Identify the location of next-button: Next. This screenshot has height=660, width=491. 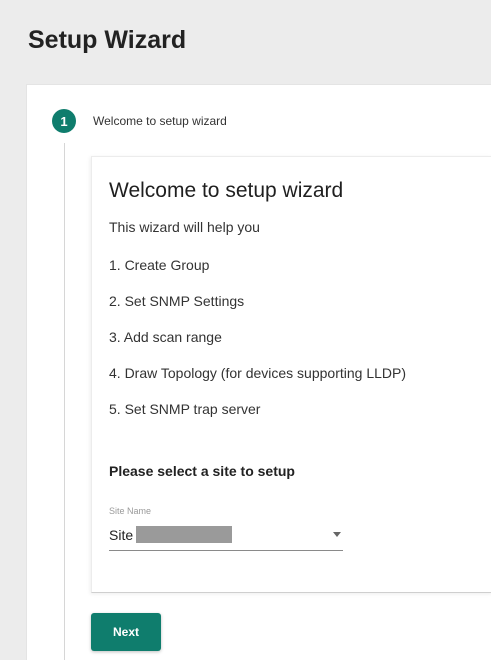
(126, 632).